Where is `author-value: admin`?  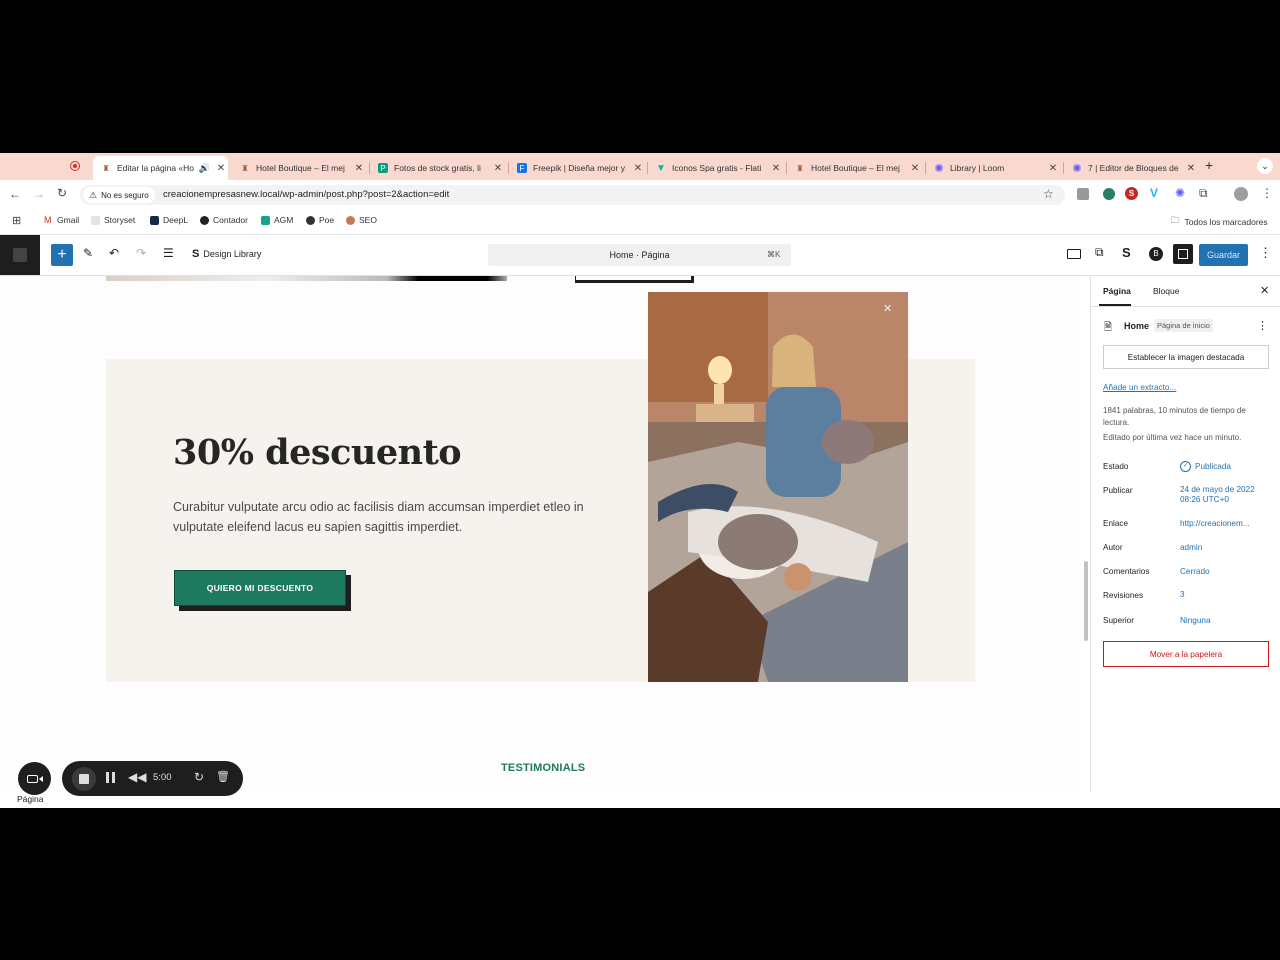 author-value: admin is located at coordinates (1191, 547).